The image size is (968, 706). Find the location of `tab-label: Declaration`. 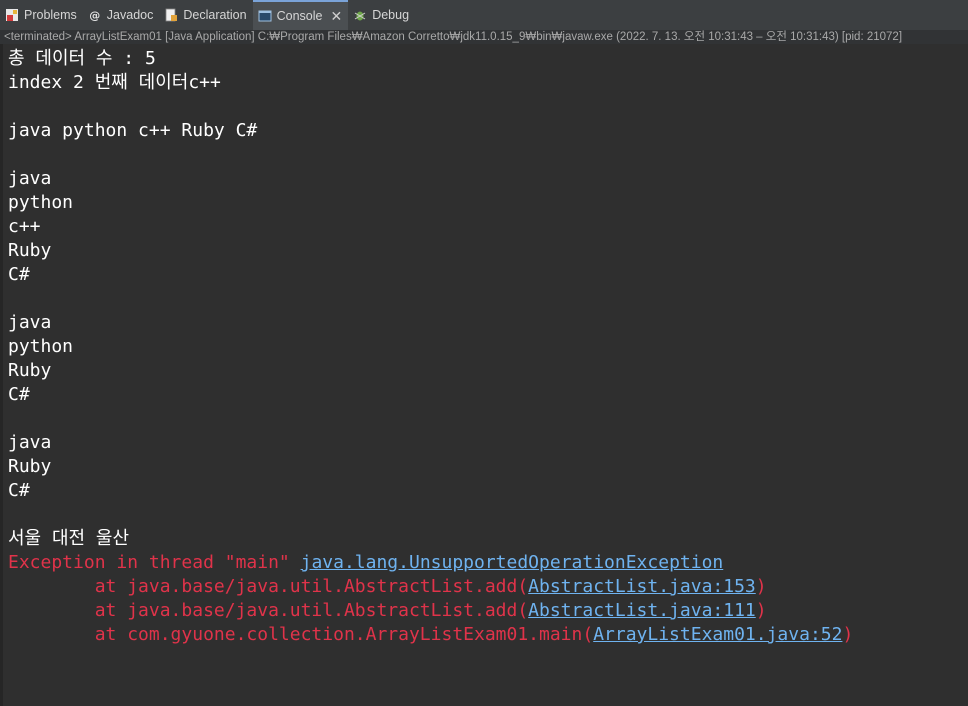

tab-label: Declaration is located at coordinates (215, 15).